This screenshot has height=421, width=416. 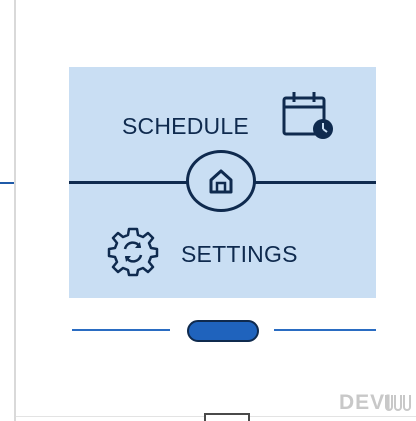 I want to click on schedule-label: SCHEDULE, so click(x=185, y=126).